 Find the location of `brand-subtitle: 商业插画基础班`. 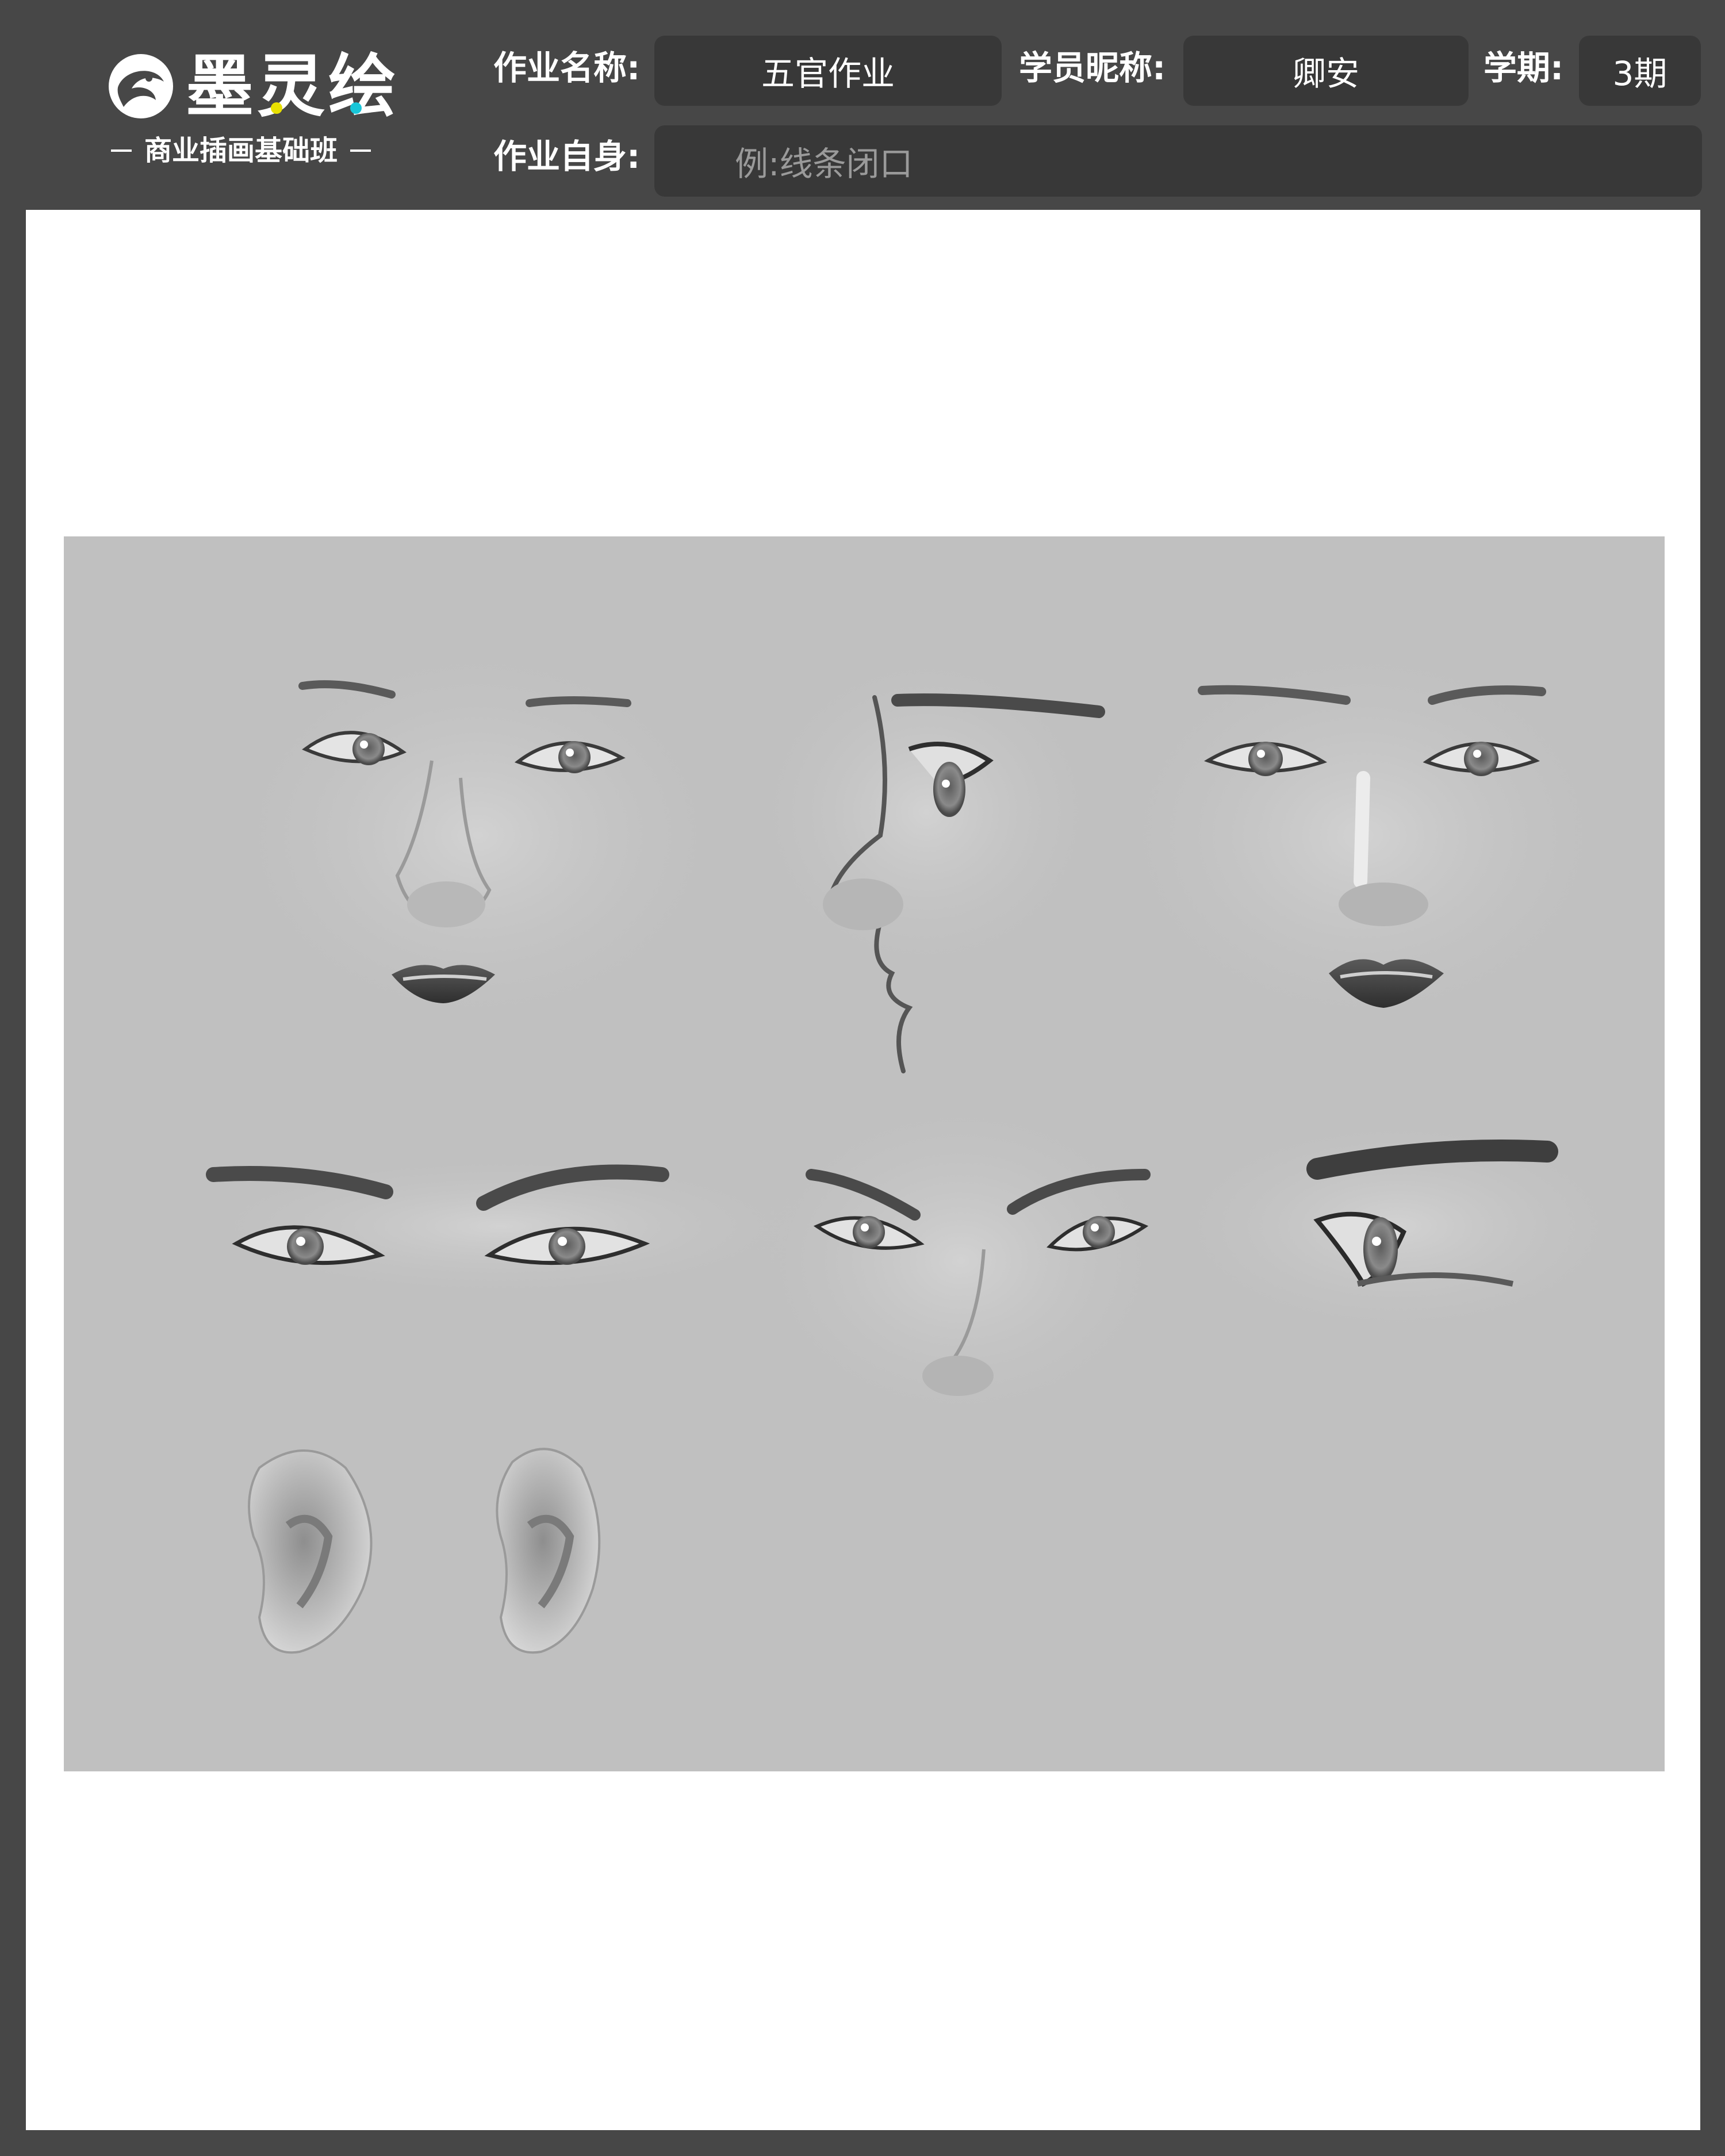

brand-subtitle: 商业插画基础班 is located at coordinates (241, 151).